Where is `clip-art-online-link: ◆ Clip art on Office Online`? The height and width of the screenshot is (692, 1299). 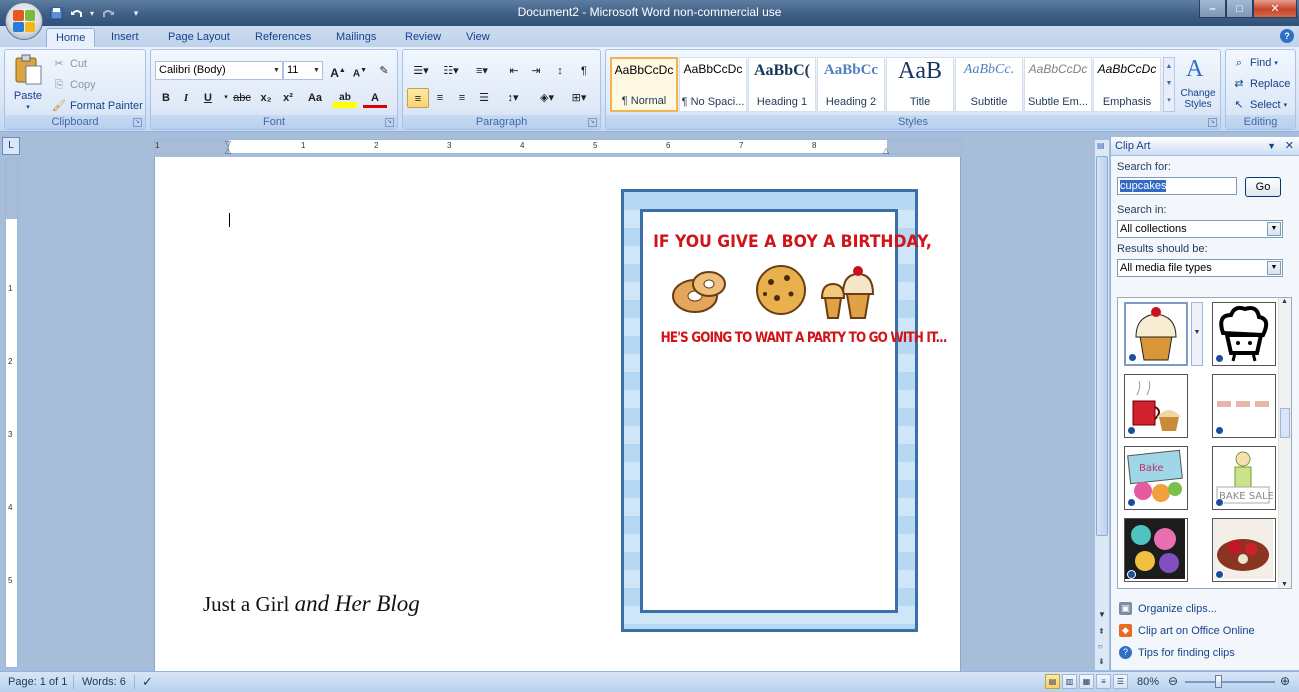
clip-art-online-link: ◆ Clip art on Office Online is located at coordinates (1187, 630).